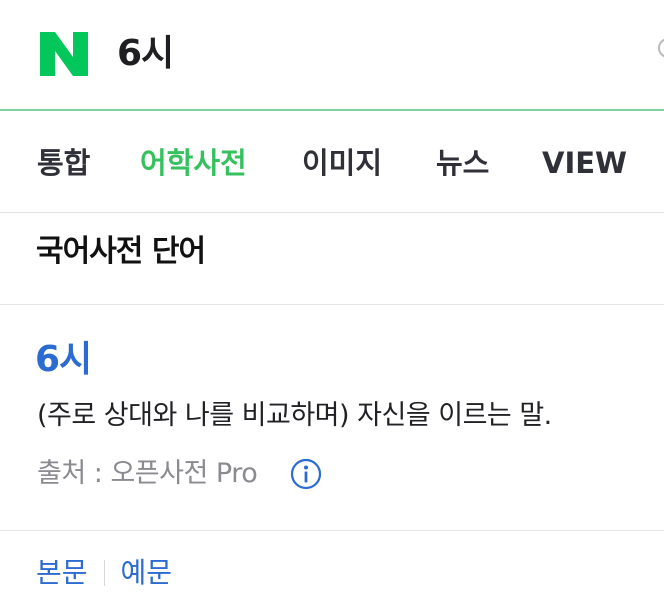  I want to click on naver-logo, so click(64, 54).